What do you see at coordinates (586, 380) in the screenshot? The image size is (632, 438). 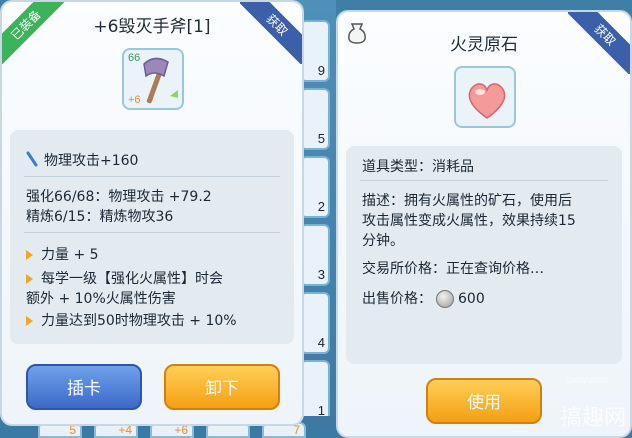 I see `watermark-url: gaoy.com` at bounding box center [586, 380].